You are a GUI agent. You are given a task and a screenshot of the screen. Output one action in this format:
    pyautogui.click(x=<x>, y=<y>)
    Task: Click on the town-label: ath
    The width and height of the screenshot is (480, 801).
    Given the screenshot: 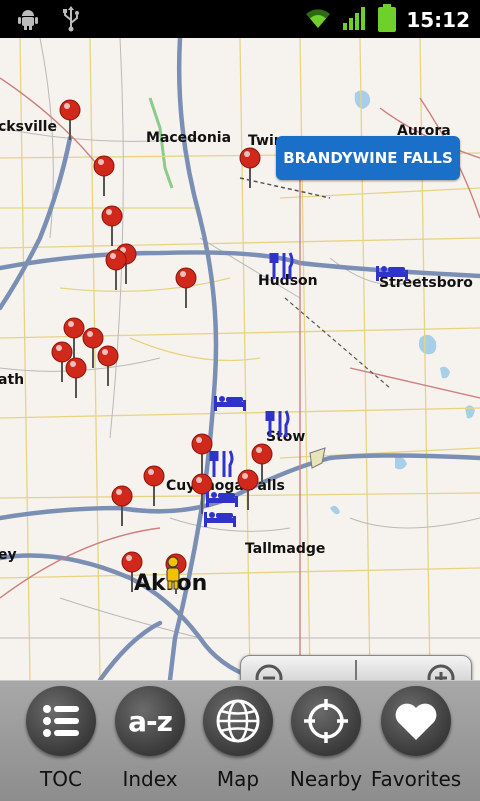 What is the action you would take?
    pyautogui.click(x=12, y=380)
    